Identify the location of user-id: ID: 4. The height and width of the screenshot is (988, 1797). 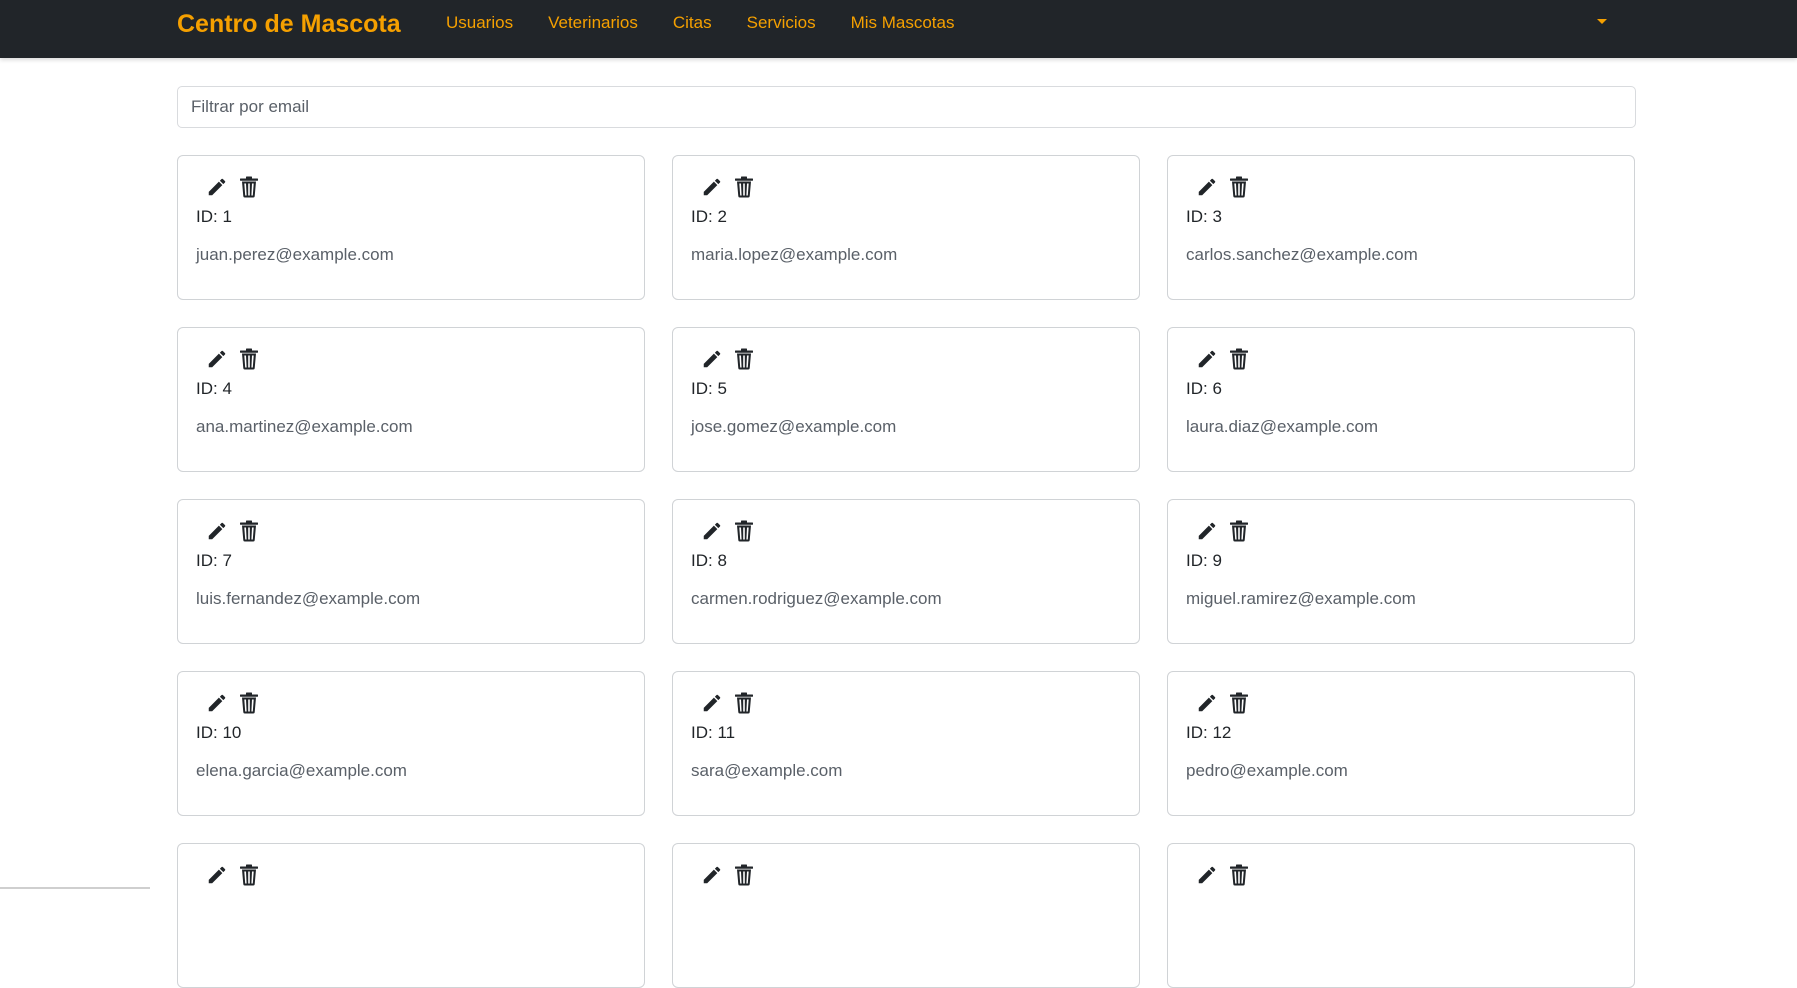
(214, 388).